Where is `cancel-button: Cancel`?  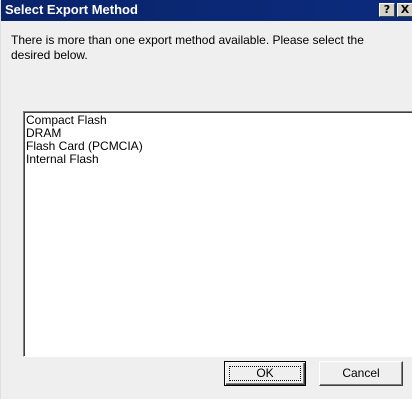 cancel-button: Cancel is located at coordinates (361, 373).